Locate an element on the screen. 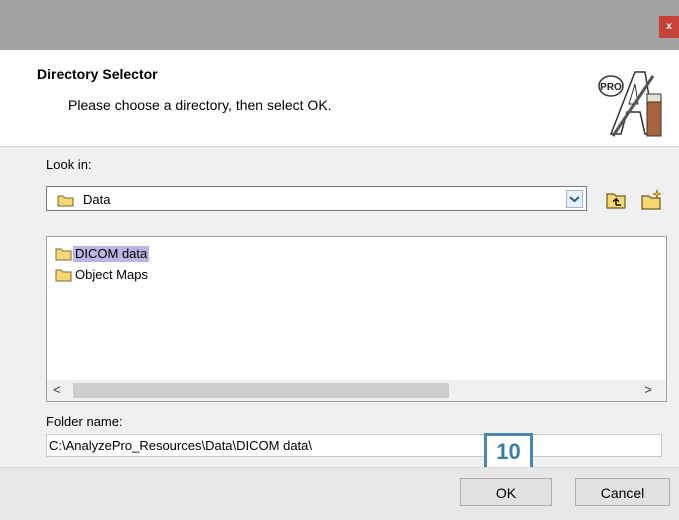 This screenshot has width=679, height=520. list-item: Object Maps is located at coordinates (102, 275).